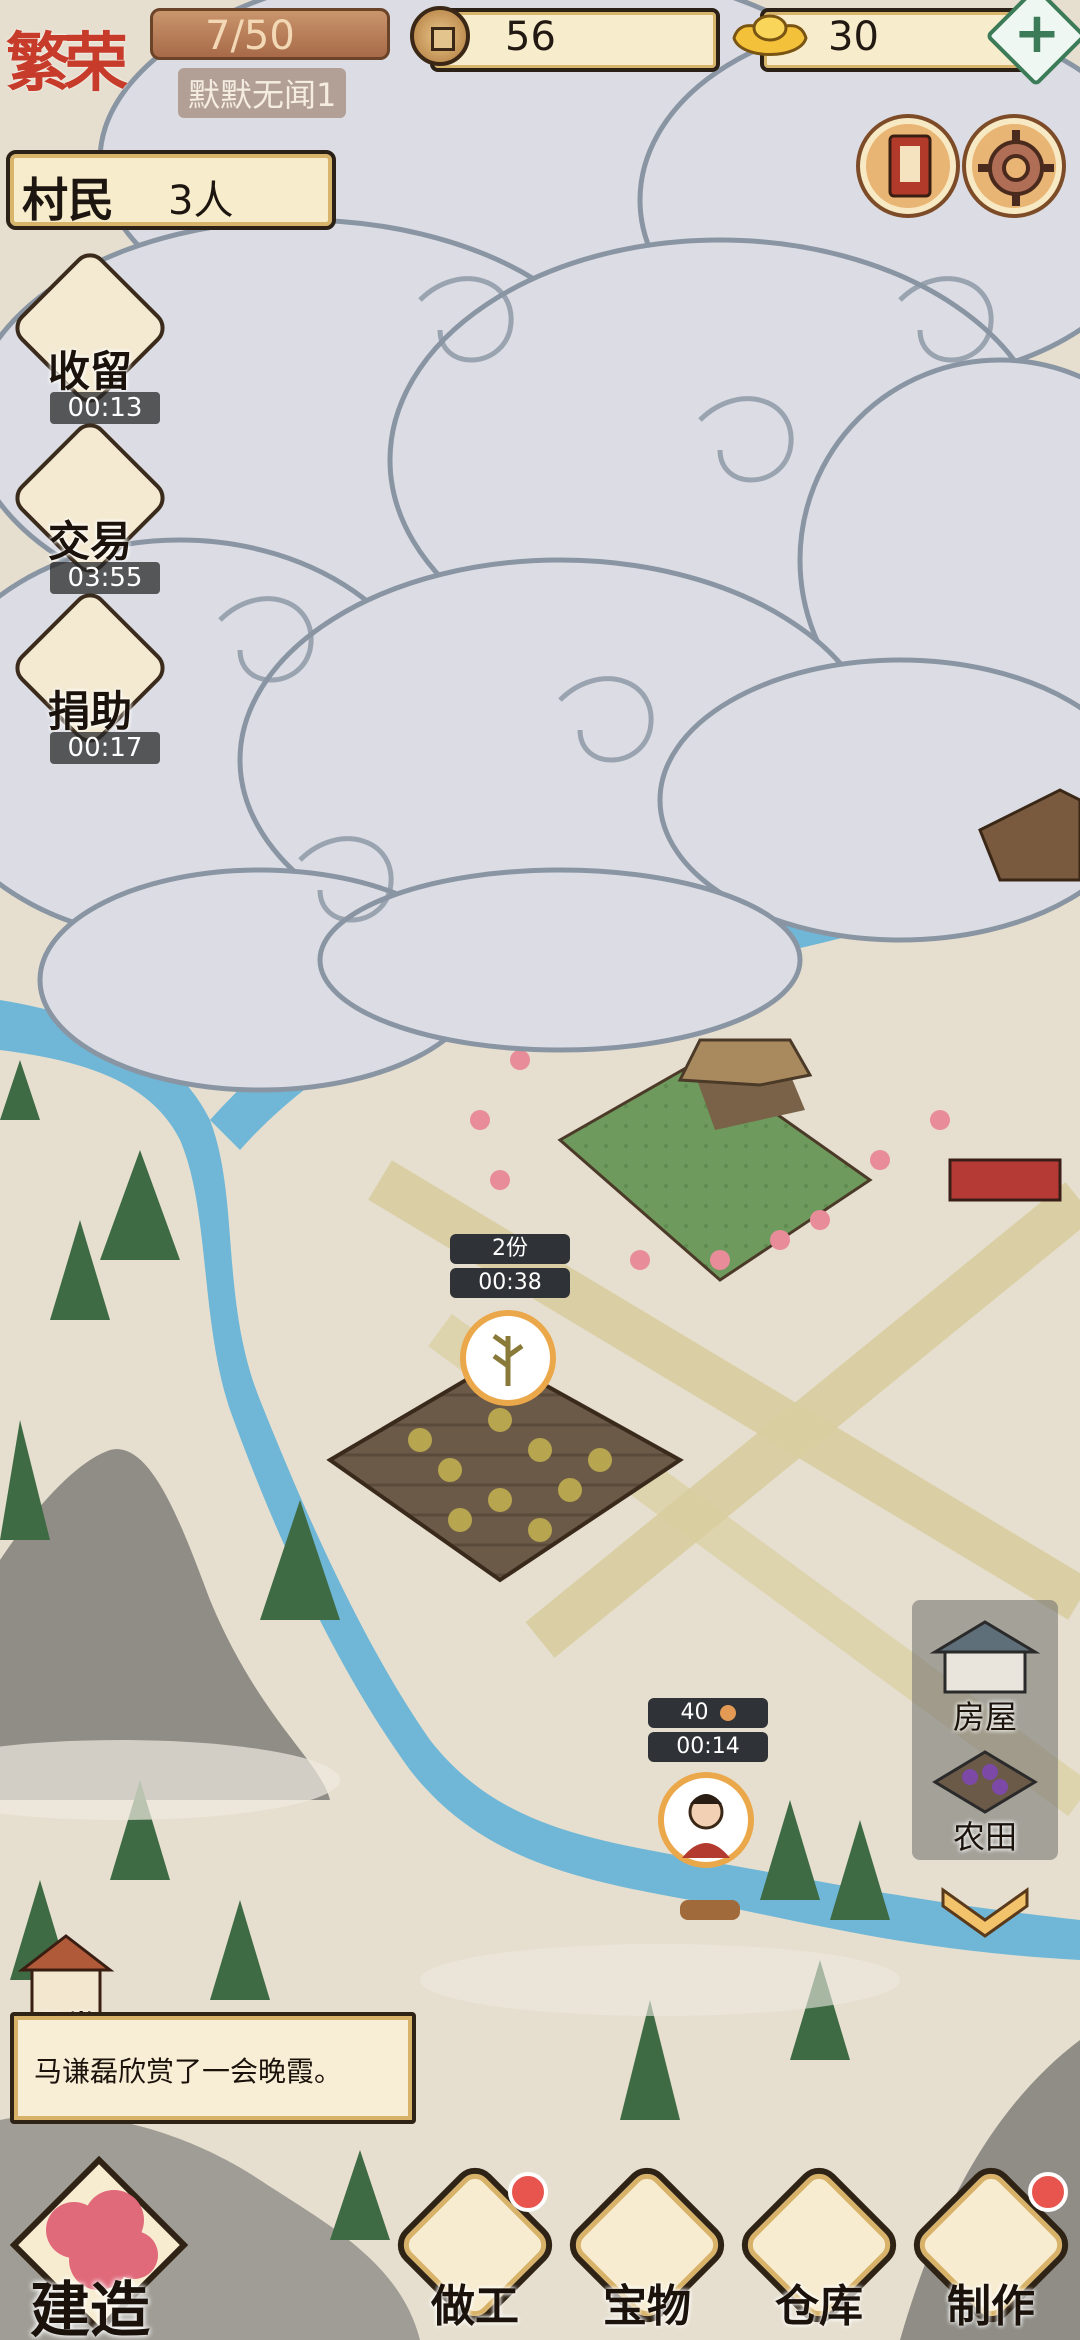  What do you see at coordinates (985, 1910) in the screenshot?
I see `chevron-down-icon` at bounding box center [985, 1910].